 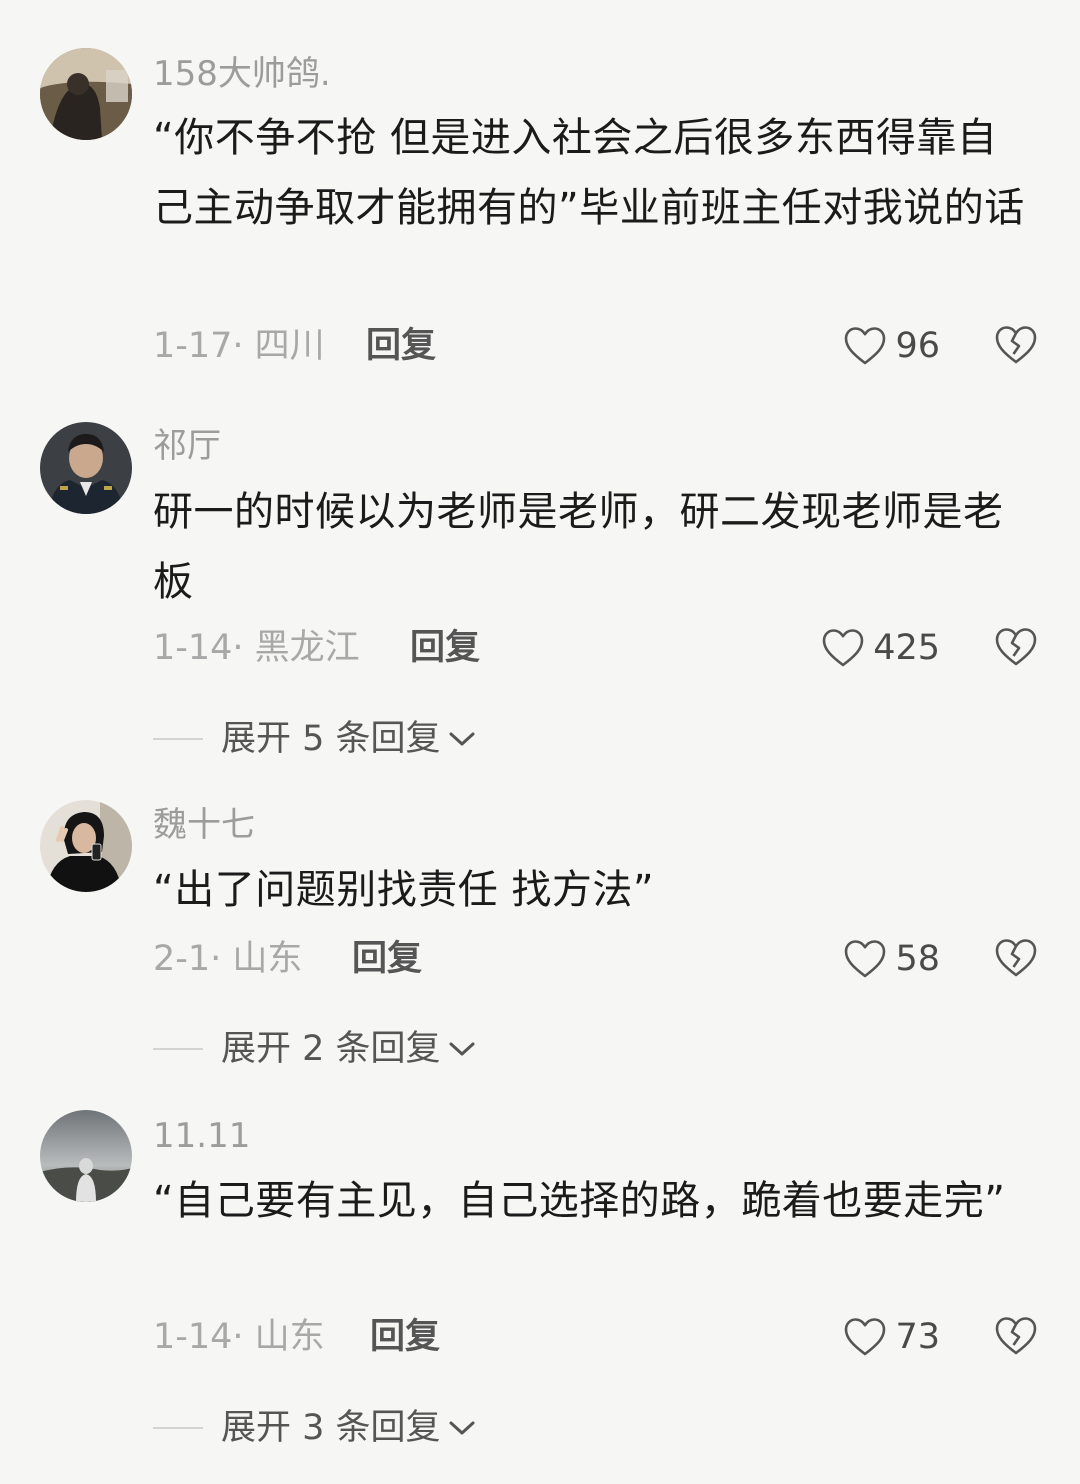 I want to click on comment-text: “自己要有主见，自己选择的路，跪着也要走完”, so click(x=579, y=1201).